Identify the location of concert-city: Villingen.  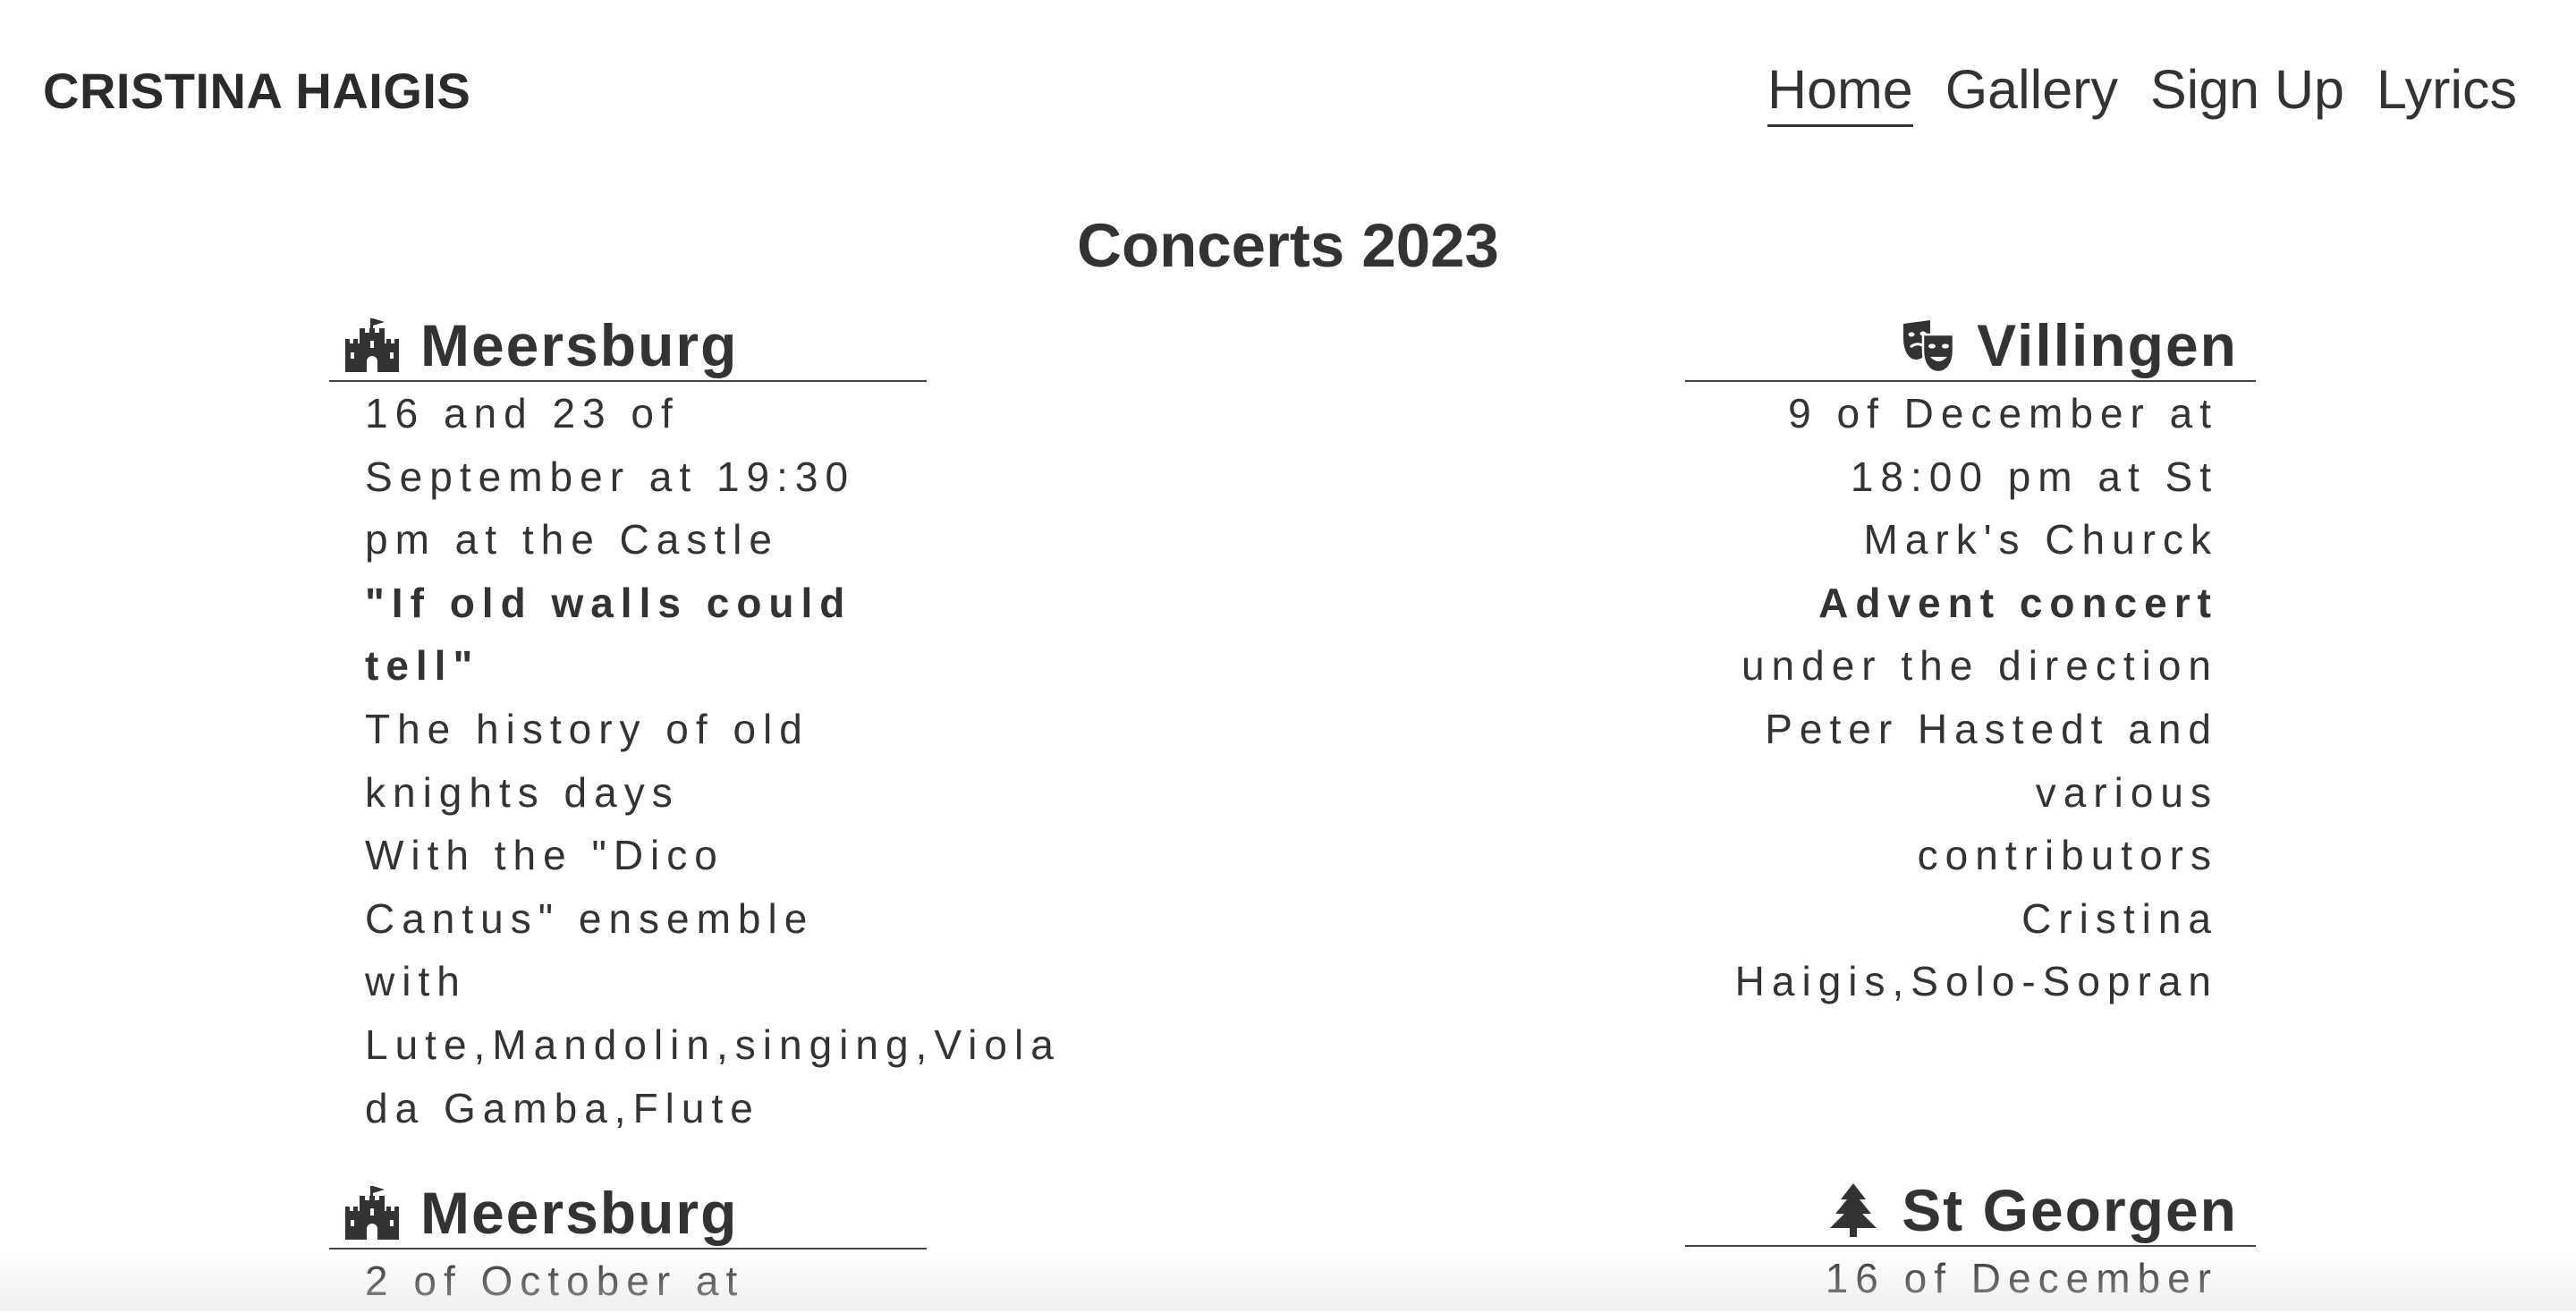
(2107, 345).